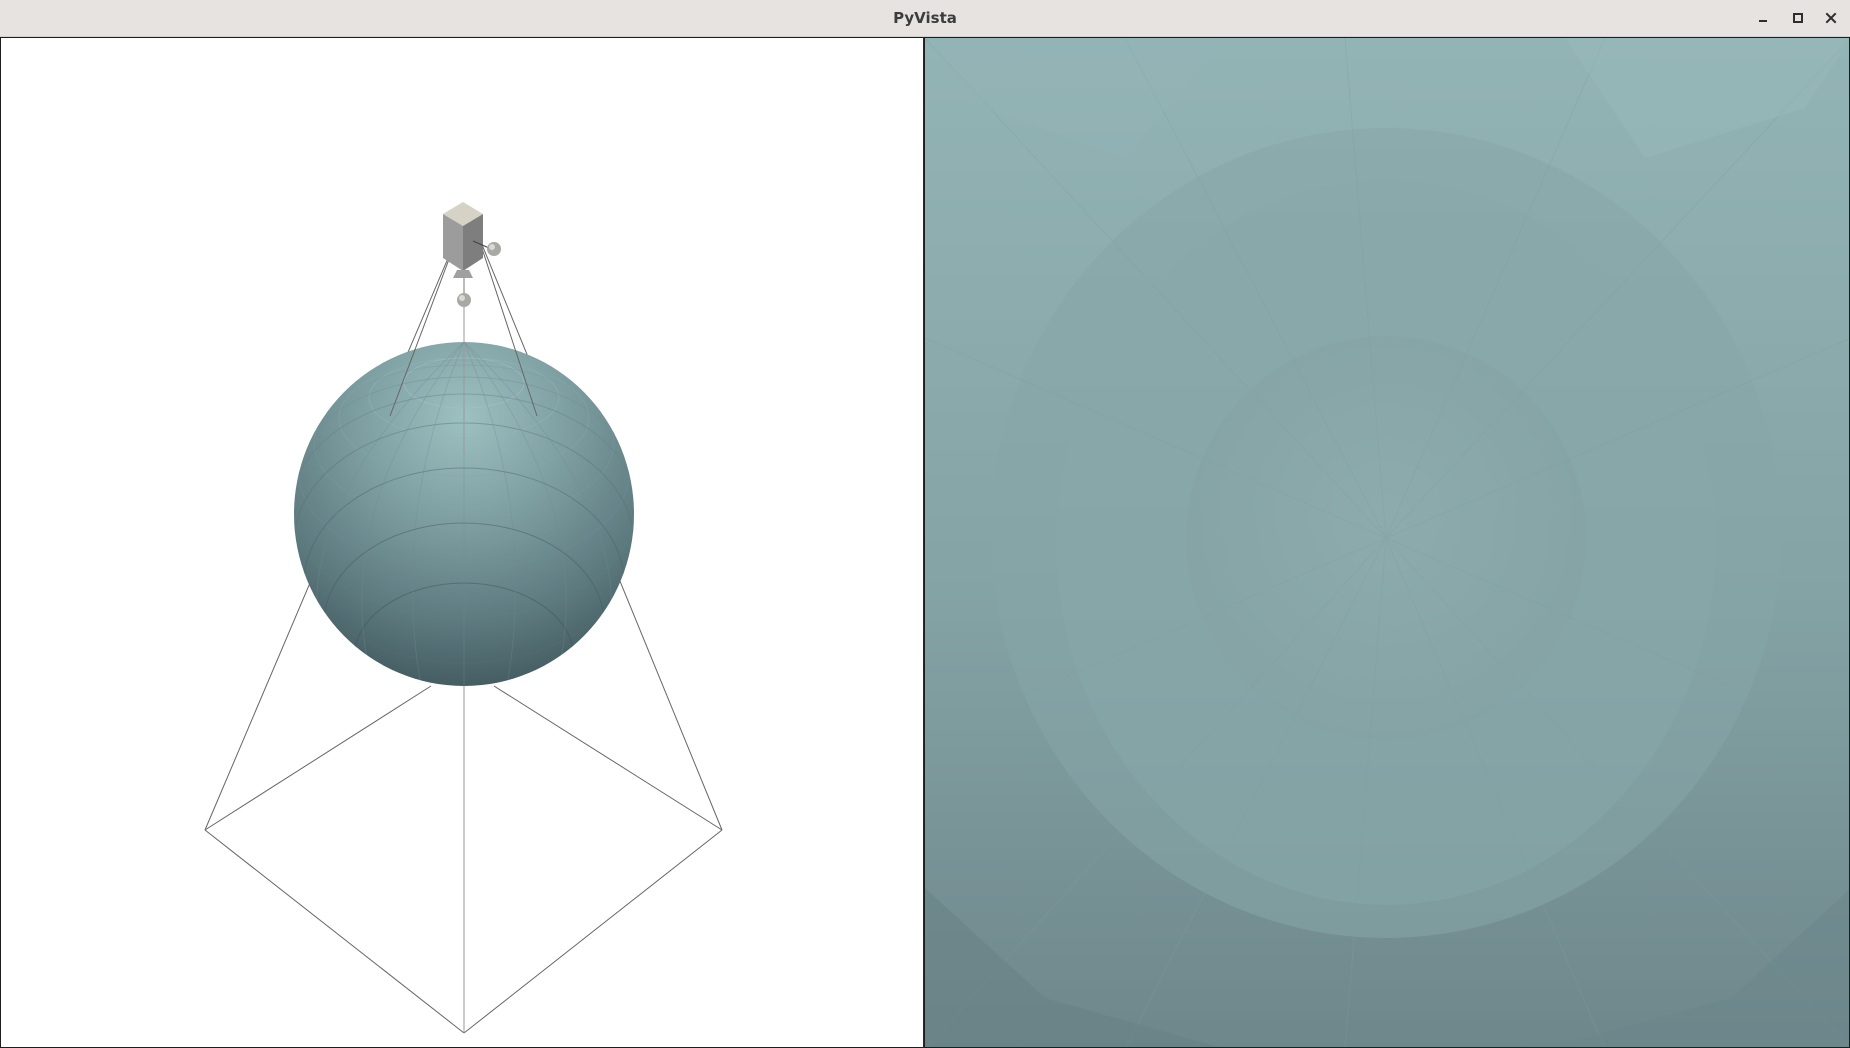 The image size is (1850, 1048). I want to click on window-title: PyVista, so click(925, 18).